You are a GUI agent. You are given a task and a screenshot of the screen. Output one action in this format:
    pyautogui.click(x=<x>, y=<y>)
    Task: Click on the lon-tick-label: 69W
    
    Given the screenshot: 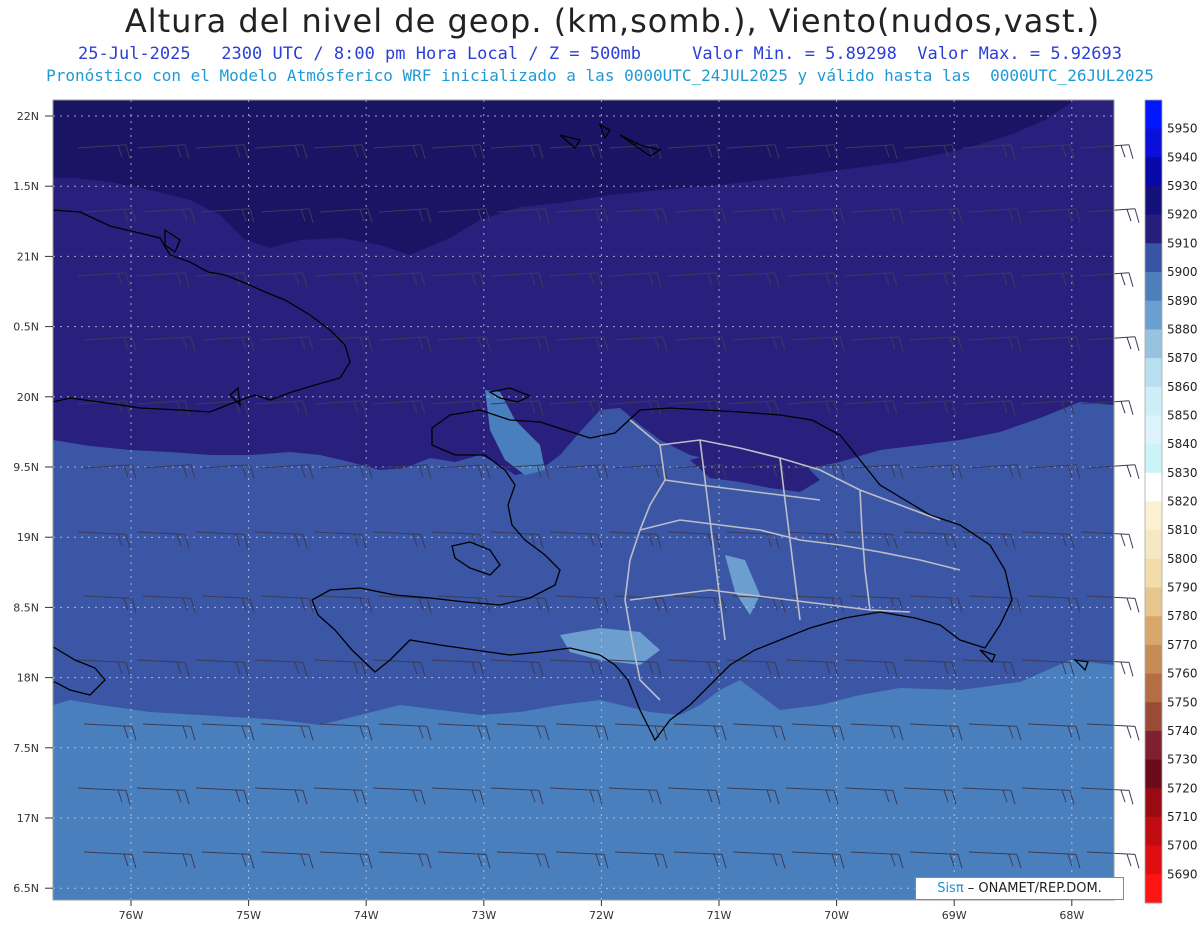 What is the action you would take?
    pyautogui.click(x=954, y=915)
    